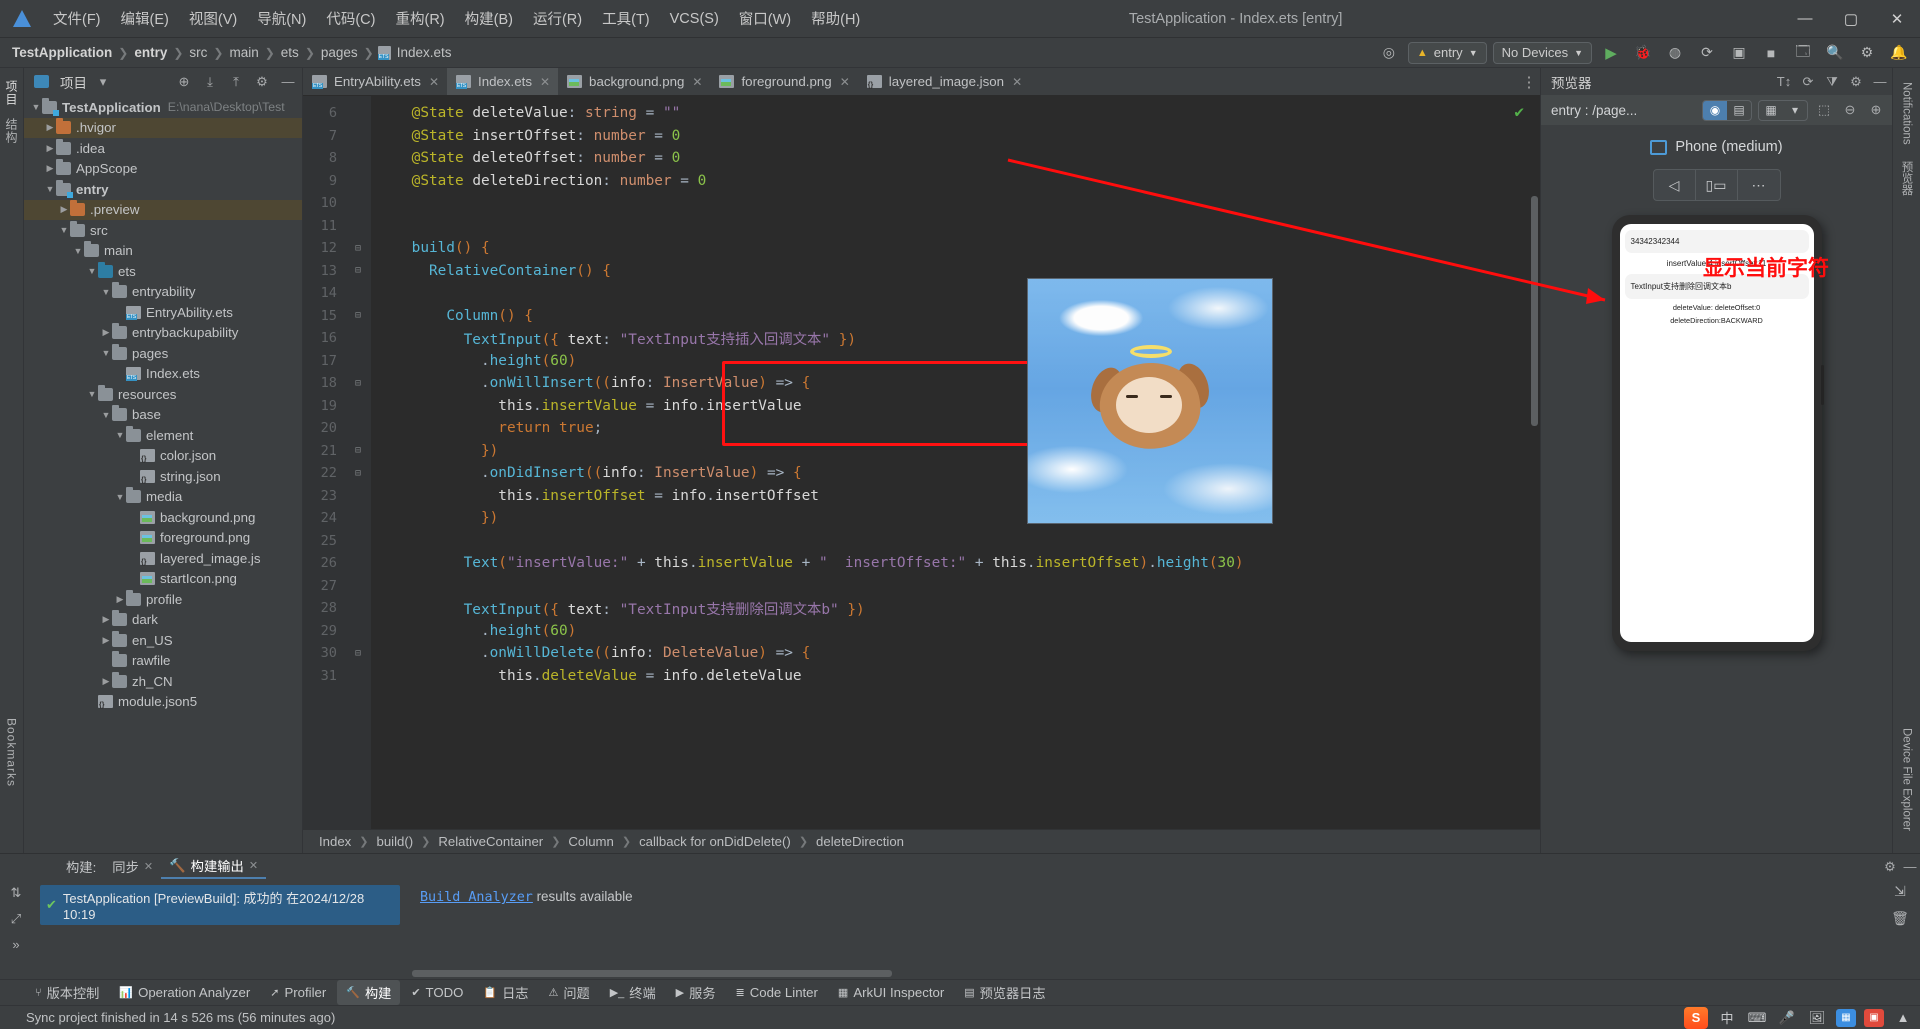  I want to click on more-icon: ⋯, so click(1759, 185).